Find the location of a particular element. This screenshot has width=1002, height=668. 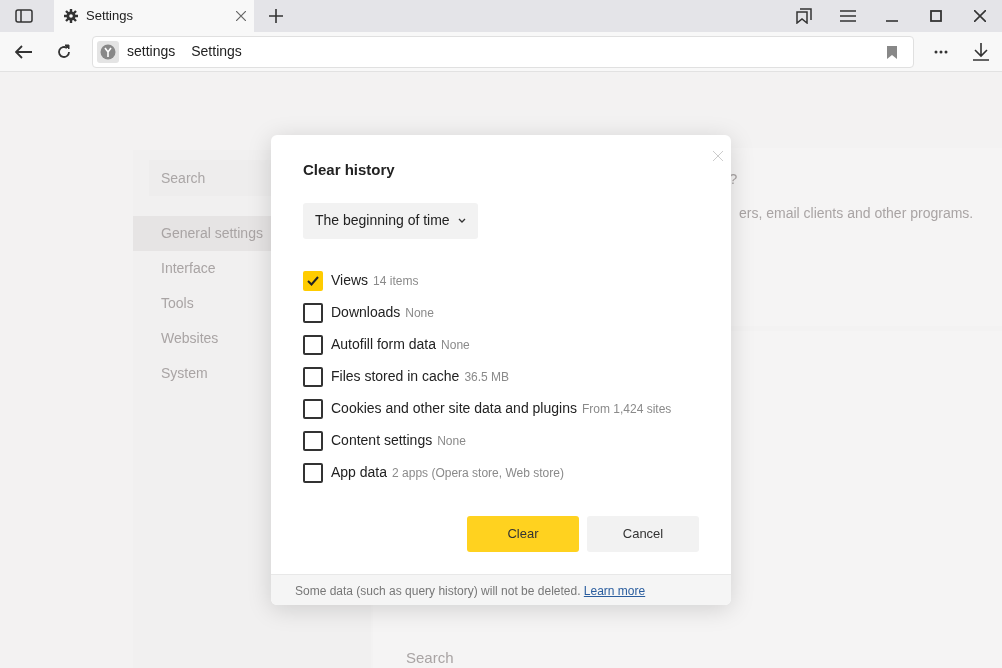

option-detail: 36.5 MB is located at coordinates (487, 377).